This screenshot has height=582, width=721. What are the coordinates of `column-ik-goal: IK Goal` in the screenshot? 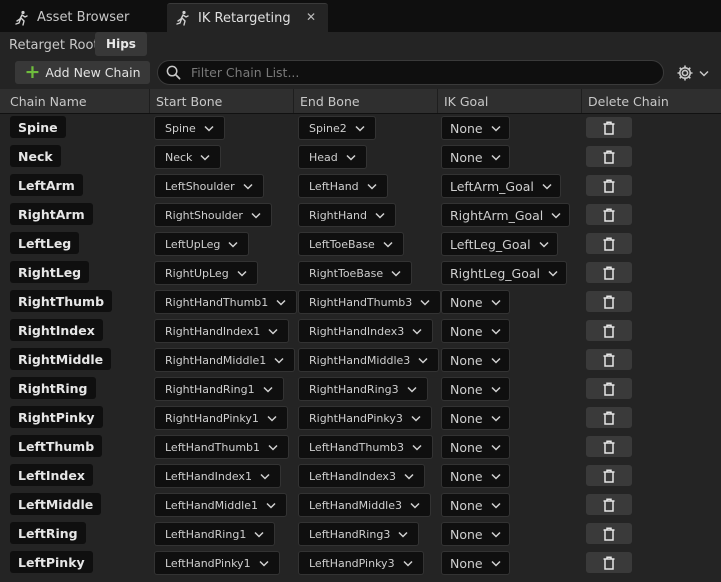 It's located at (509, 101).